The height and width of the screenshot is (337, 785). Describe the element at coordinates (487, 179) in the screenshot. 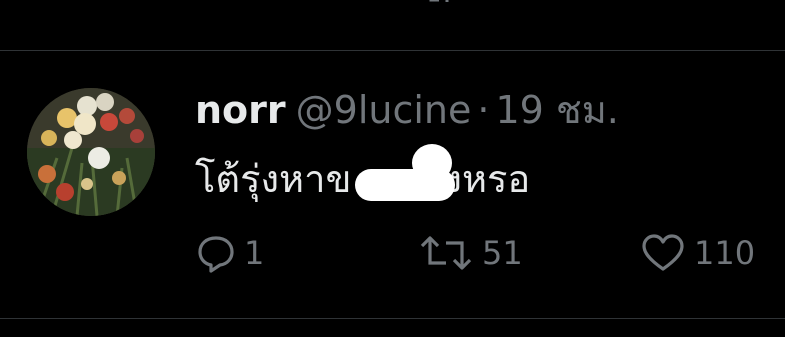

I see `tweet-text-part-2: งหรอ` at that location.